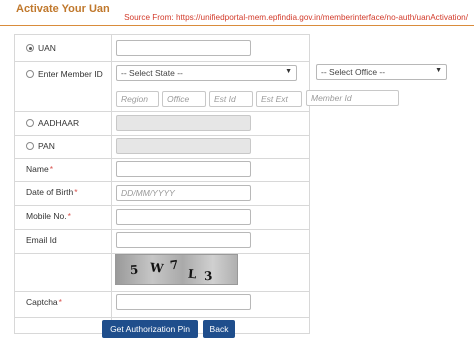 The width and height of the screenshot is (474, 338). Describe the element at coordinates (237, 25) in the screenshot. I see `title-divider` at that location.